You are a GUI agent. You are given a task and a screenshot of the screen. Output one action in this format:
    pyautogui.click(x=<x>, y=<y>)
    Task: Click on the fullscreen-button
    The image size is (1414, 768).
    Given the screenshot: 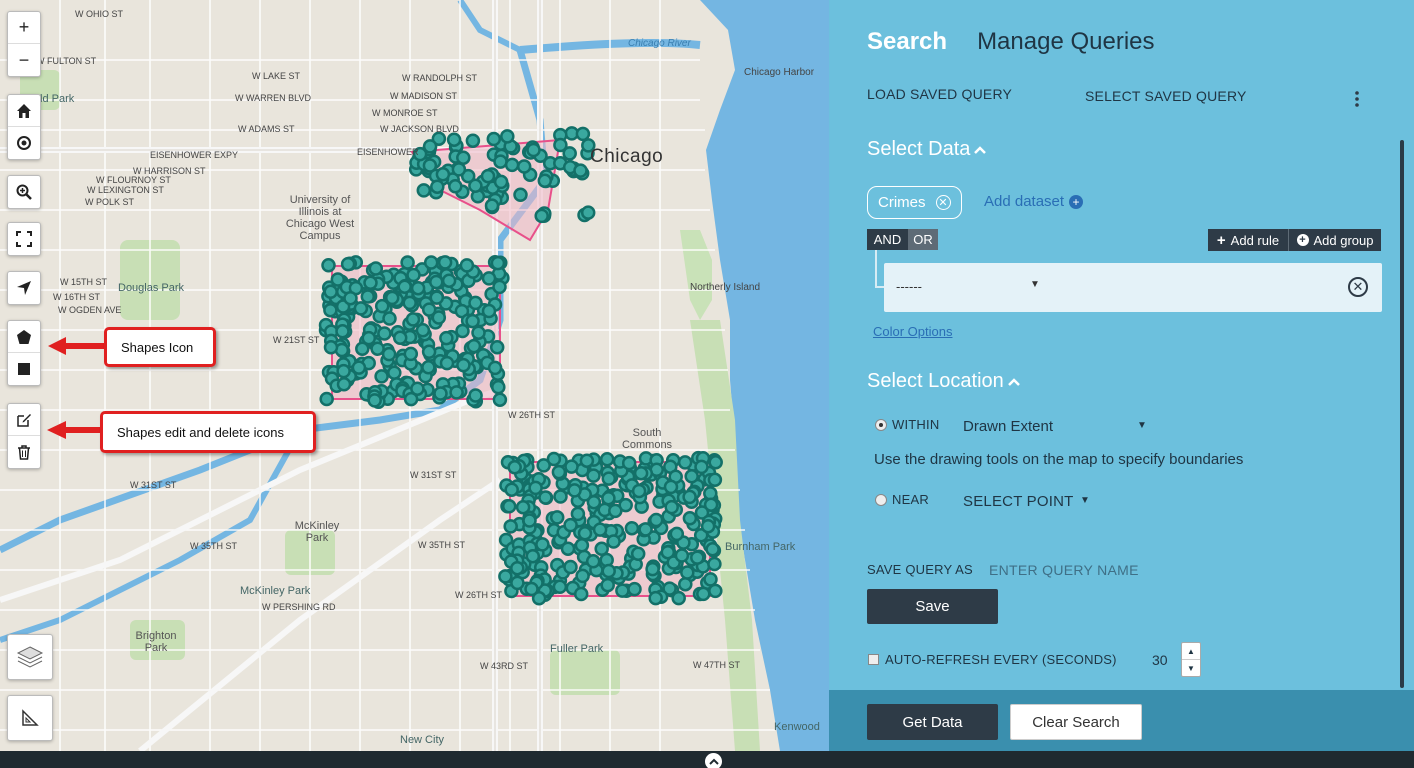 What is the action you would take?
    pyautogui.click(x=24, y=239)
    